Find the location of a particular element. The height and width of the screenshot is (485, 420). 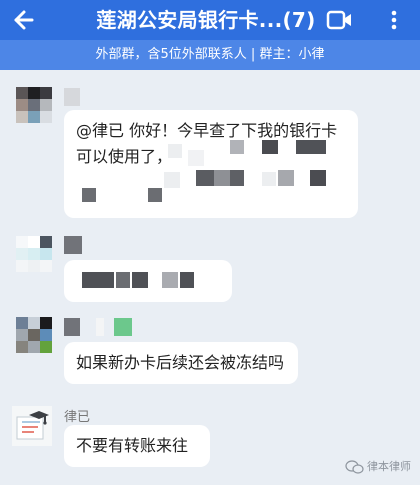

back-arrow-icon is located at coordinates (23, 20).